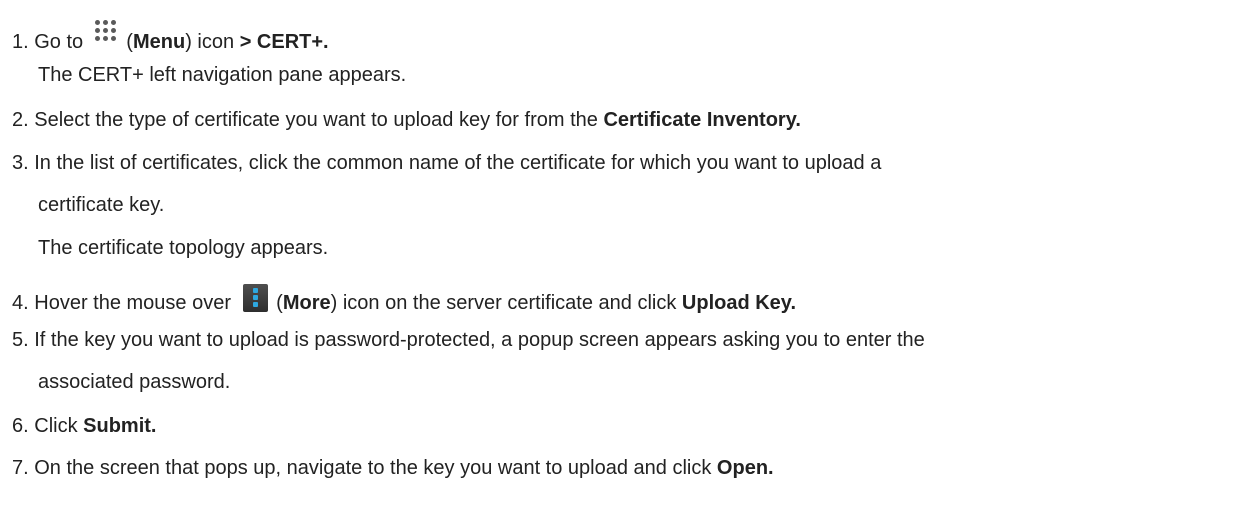 Image resolution: width=1236 pixels, height=523 pixels. I want to click on step-4-paren-open: (, so click(279, 303).